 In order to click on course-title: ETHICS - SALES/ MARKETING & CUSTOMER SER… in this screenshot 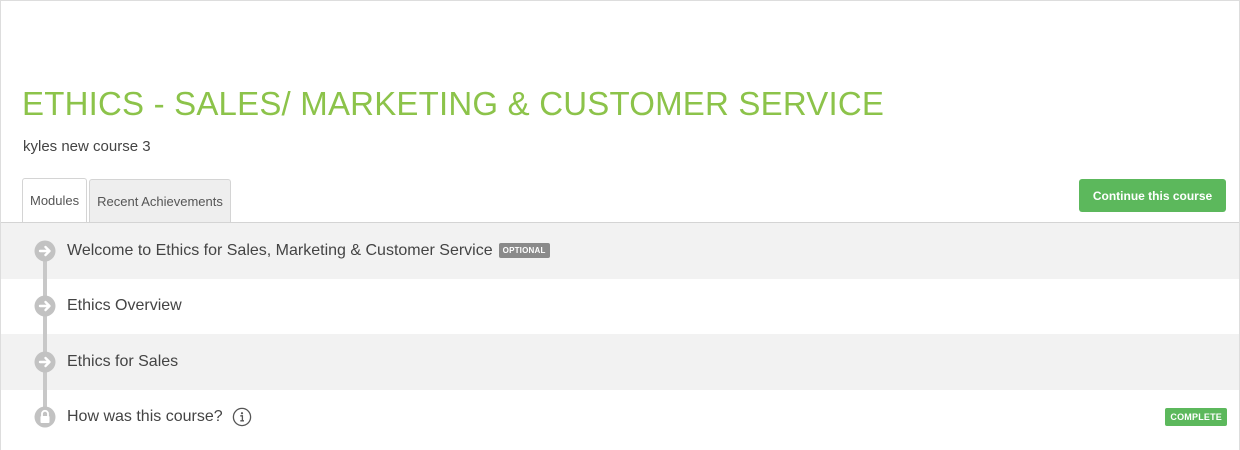, I will do `click(453, 103)`.